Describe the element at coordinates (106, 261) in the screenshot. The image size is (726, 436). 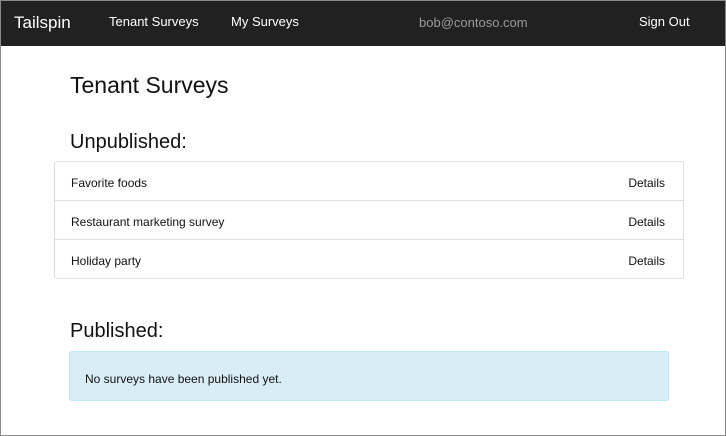
I see `survey-name: Holiday party` at that location.